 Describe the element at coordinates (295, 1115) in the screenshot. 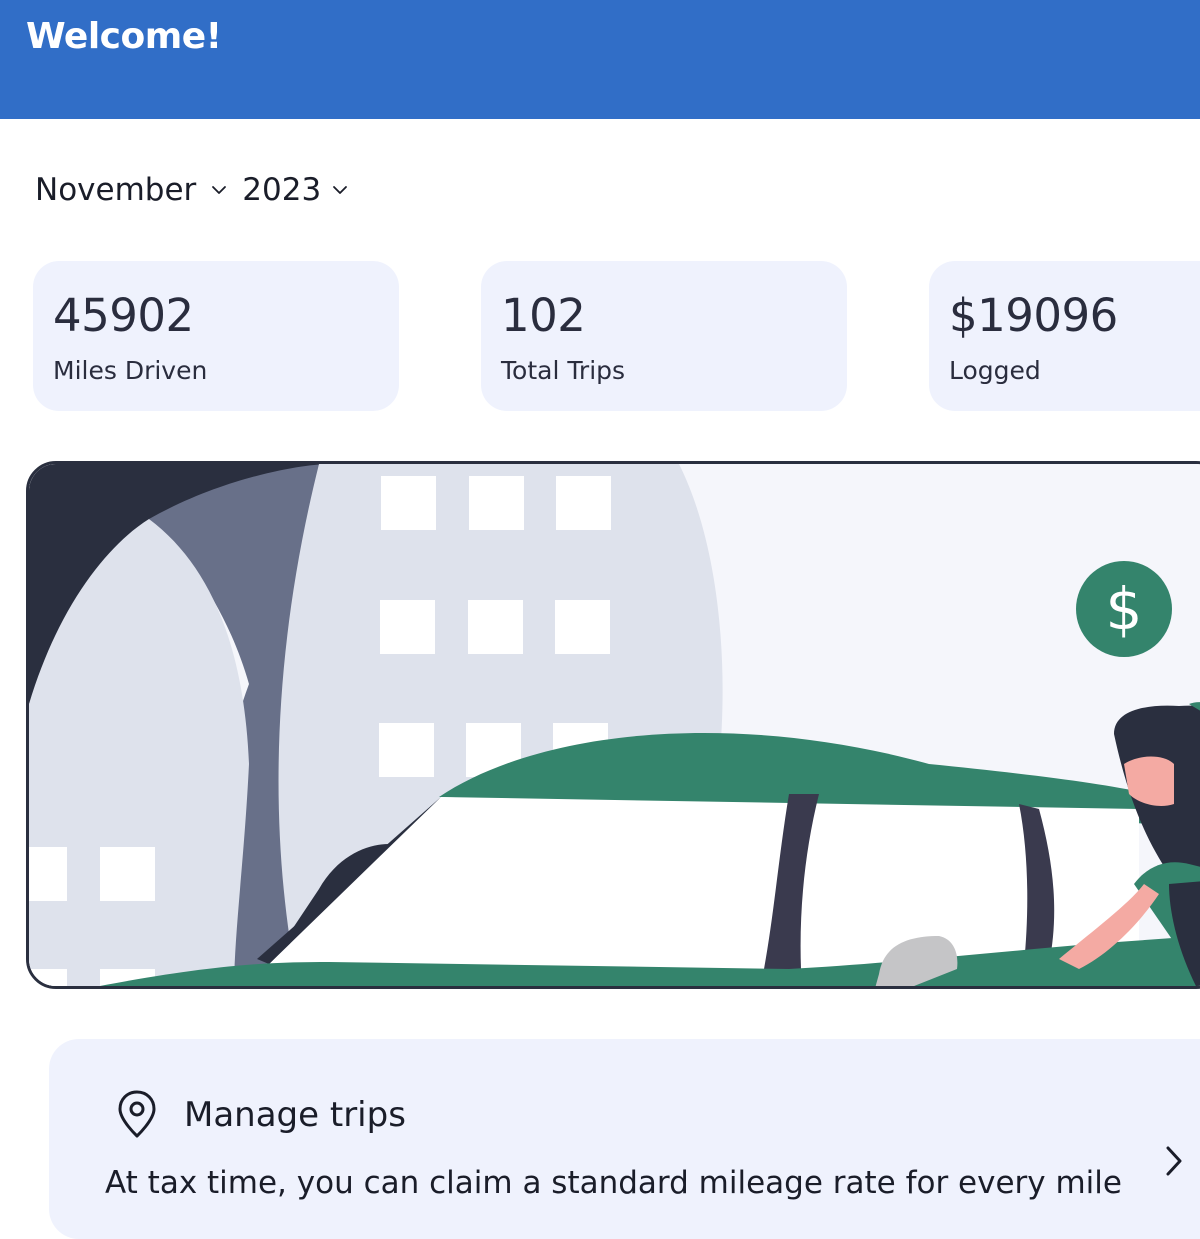

I see `manage-trips-title: Manage trips` at that location.